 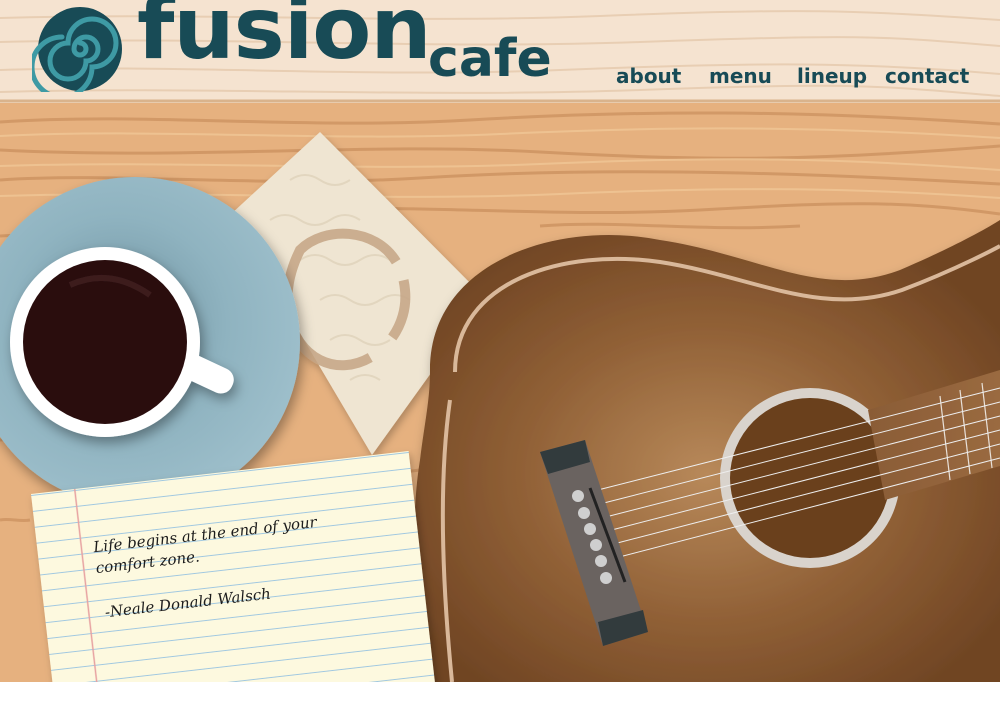 I want to click on nav-contact: contact, so click(x=927, y=76).